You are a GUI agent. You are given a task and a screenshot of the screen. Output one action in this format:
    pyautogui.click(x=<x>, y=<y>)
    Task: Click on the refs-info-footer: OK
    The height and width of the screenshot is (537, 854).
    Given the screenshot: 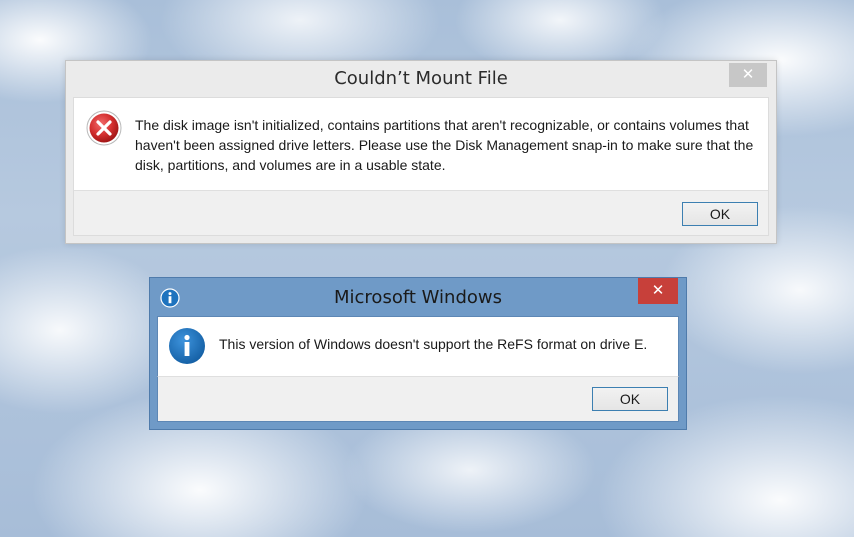 What is the action you would take?
    pyautogui.click(x=418, y=399)
    